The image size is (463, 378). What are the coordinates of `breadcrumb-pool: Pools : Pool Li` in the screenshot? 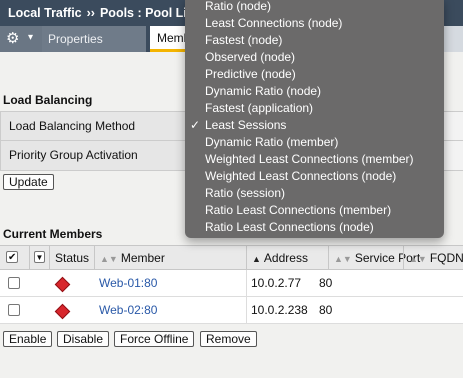 It's located at (143, 13).